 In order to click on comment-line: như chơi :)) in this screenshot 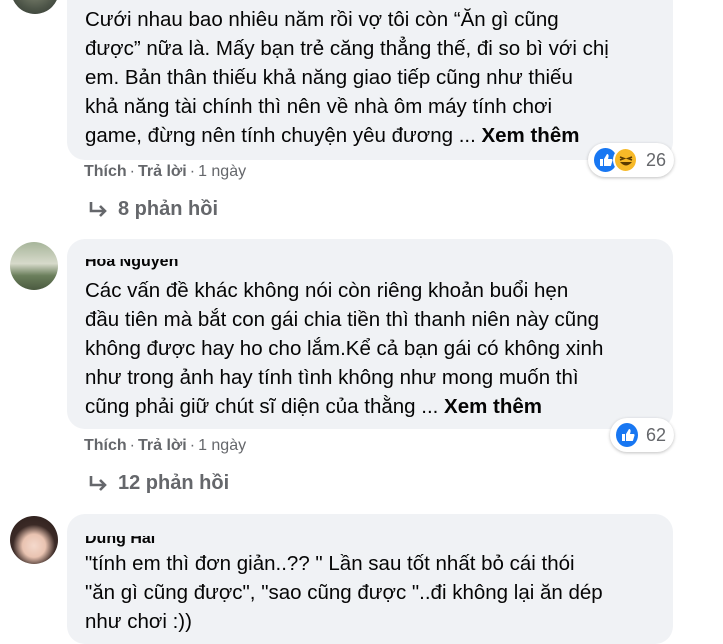, I will do `click(138, 621)`.